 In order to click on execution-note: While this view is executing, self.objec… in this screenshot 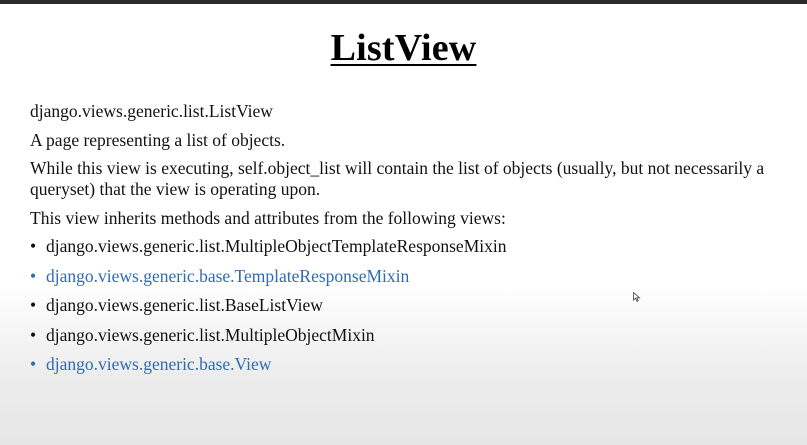, I will do `click(397, 178)`.